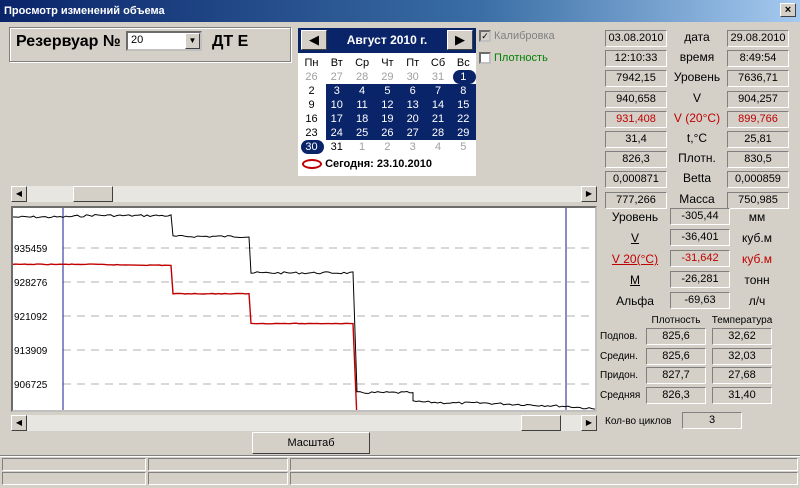  Describe the element at coordinates (336, 133) in the screenshot. I see `calendar-day: 24` at that location.